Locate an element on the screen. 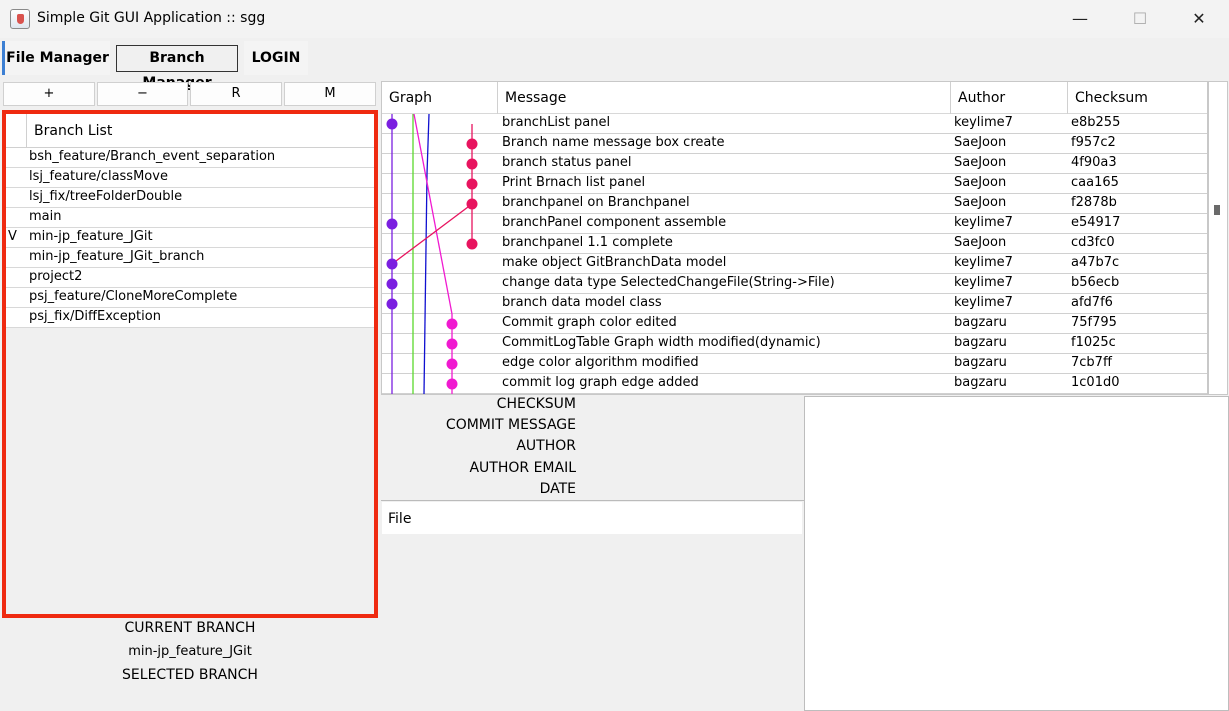 The image size is (1229, 711). commit-row: commit log graph edge added bagzaru 1c01d0 is located at coordinates (794, 384).